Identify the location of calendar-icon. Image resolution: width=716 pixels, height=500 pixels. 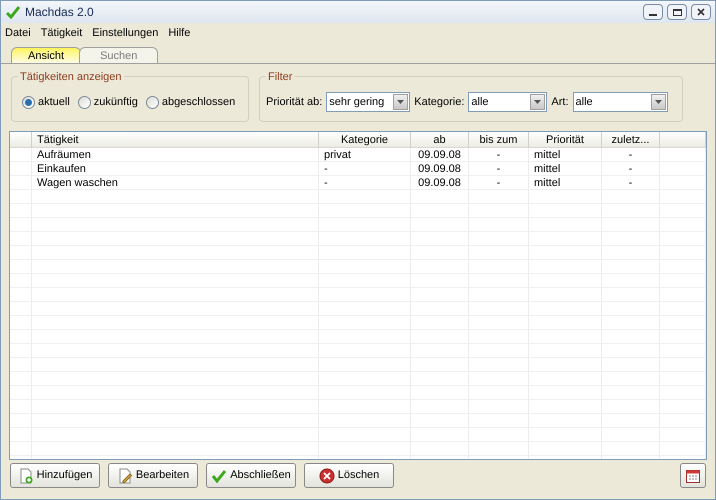
(693, 476).